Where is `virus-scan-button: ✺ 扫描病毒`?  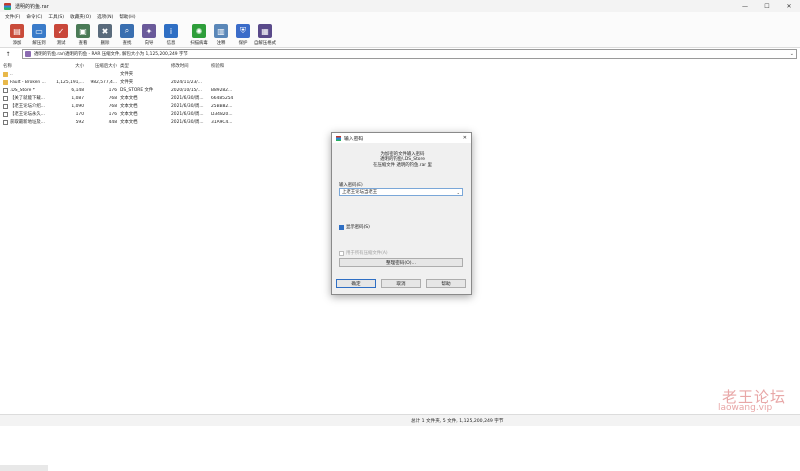 virus-scan-button: ✺ 扫描病毒 is located at coordinates (199, 34).